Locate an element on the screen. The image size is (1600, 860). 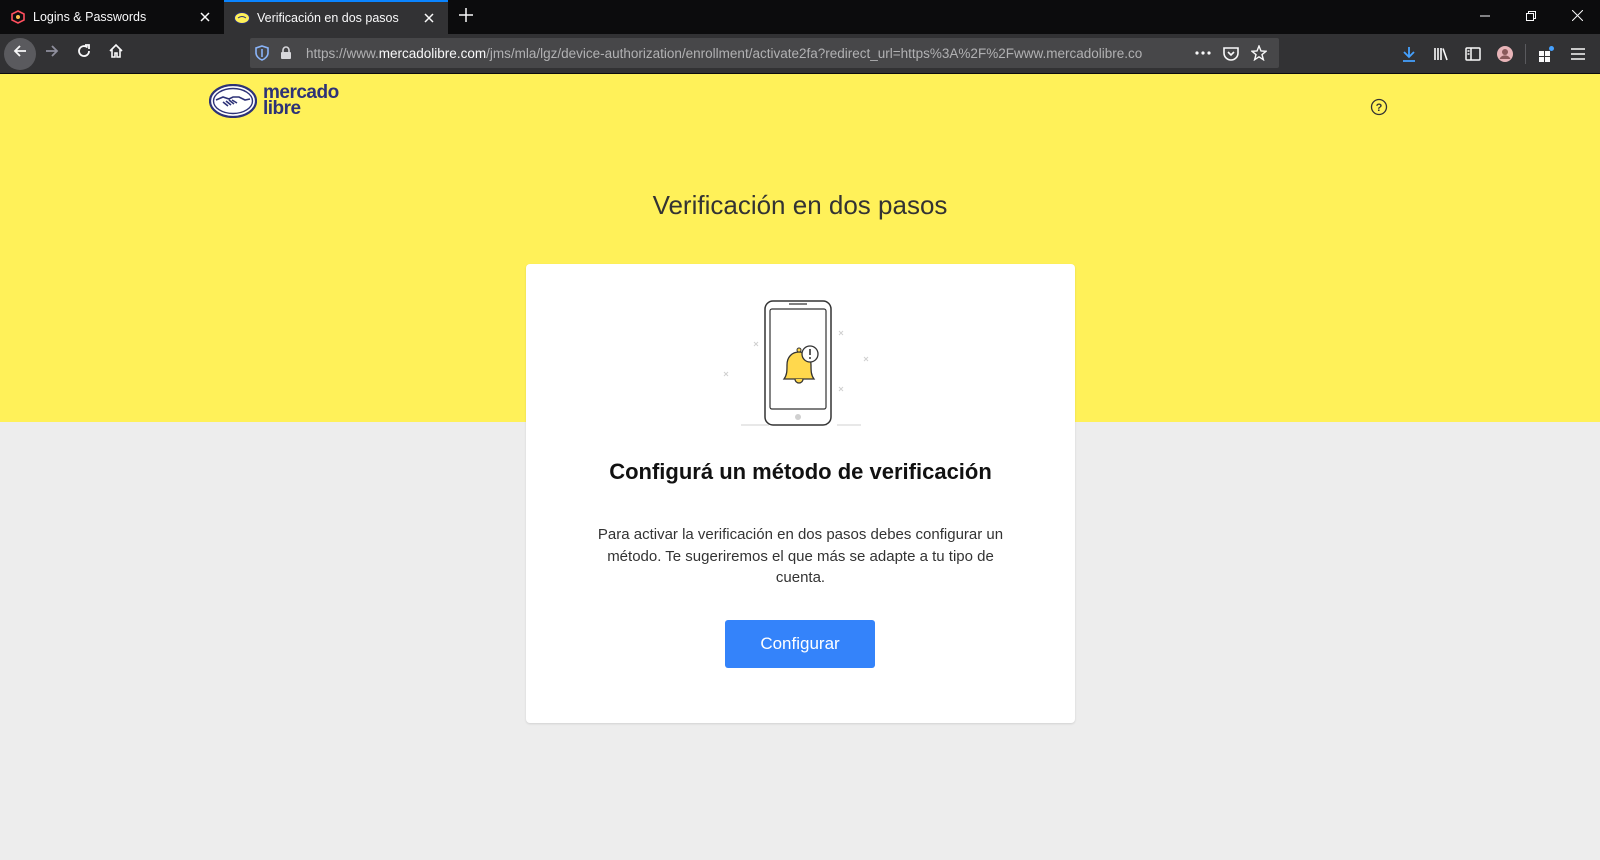
url-domain: mercadolibre.com is located at coordinates (432, 53).